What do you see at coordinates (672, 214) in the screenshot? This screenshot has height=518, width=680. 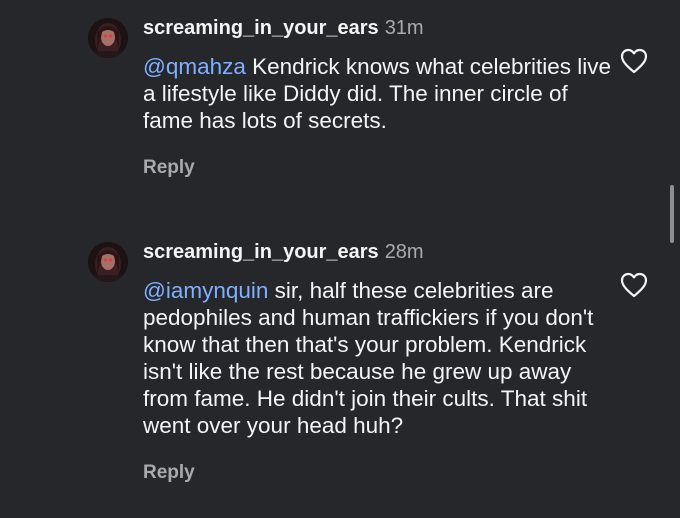 I see `scrollbar` at bounding box center [672, 214].